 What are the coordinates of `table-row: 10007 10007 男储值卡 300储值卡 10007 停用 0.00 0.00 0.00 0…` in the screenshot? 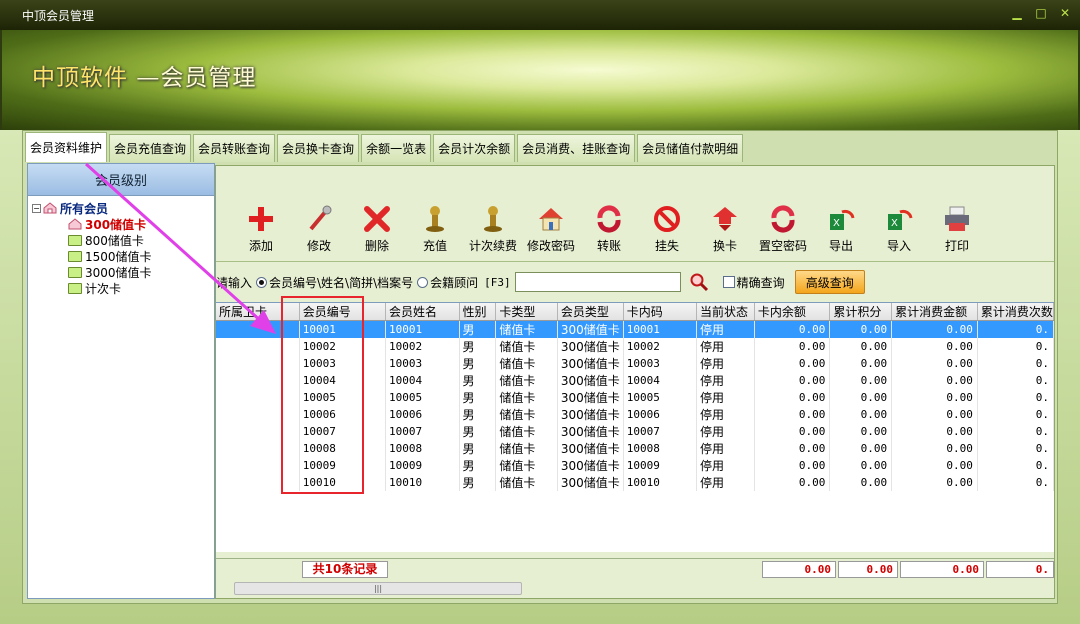 It's located at (635, 431).